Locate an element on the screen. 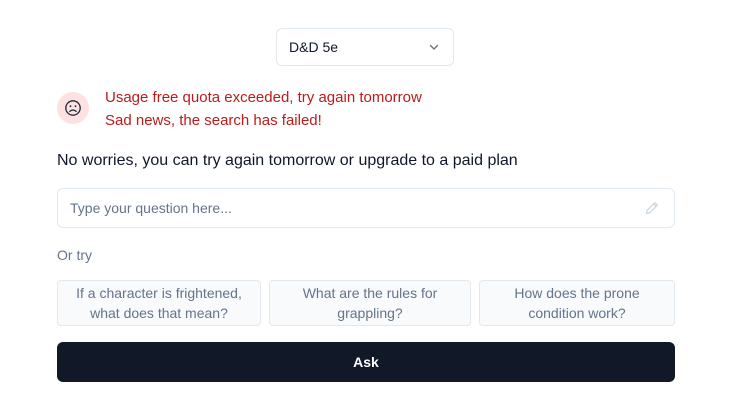 Image resolution: width=730 pixels, height=407 pixels. suggestion-button-prone: How does the prone condition work? is located at coordinates (577, 303).